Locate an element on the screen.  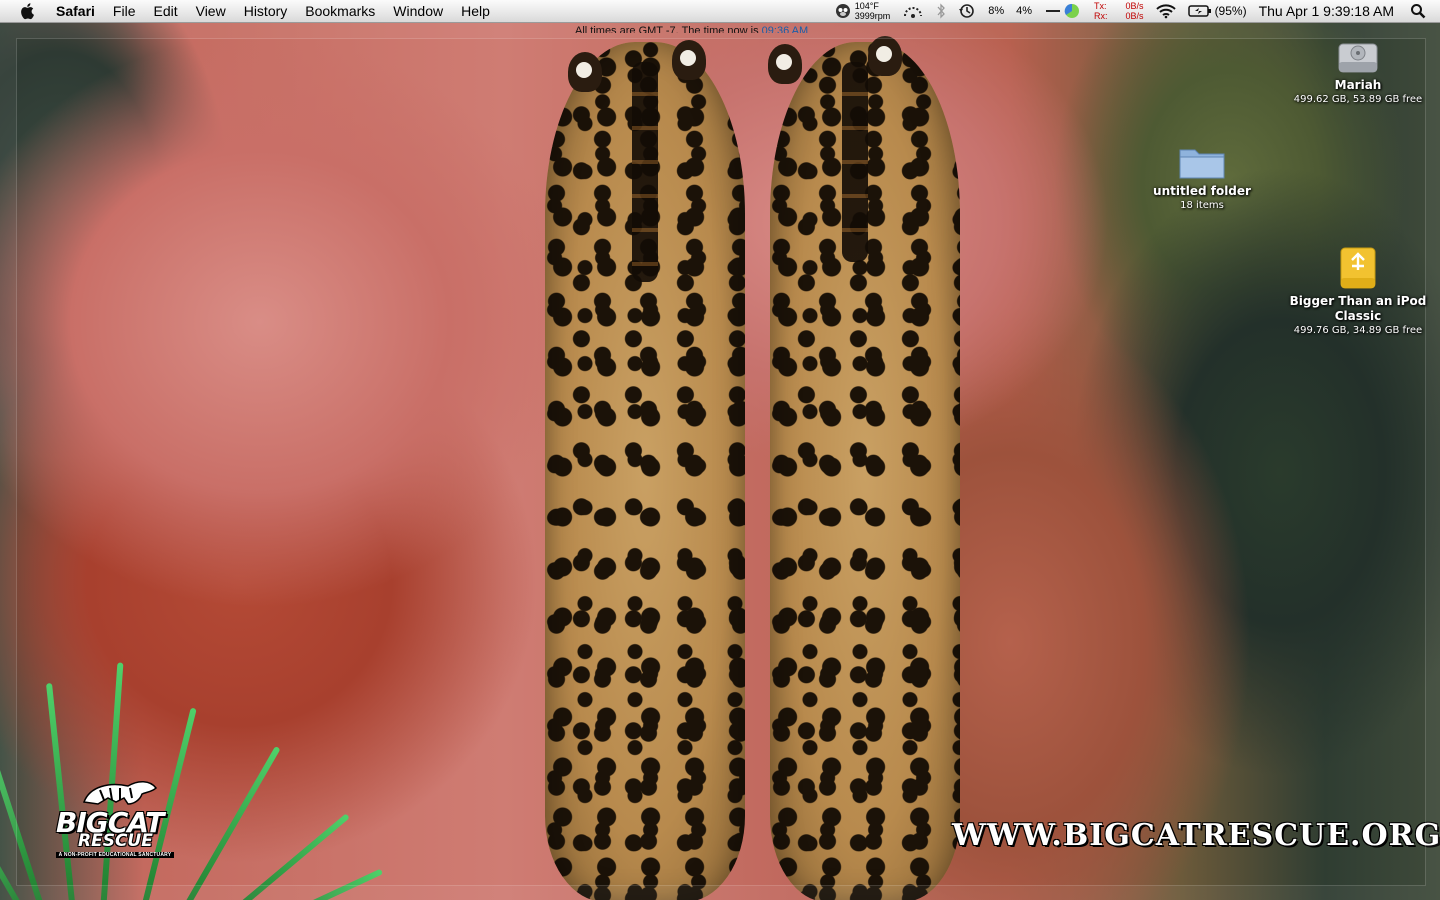
memory-menu is located at coordinates (1063, 11).